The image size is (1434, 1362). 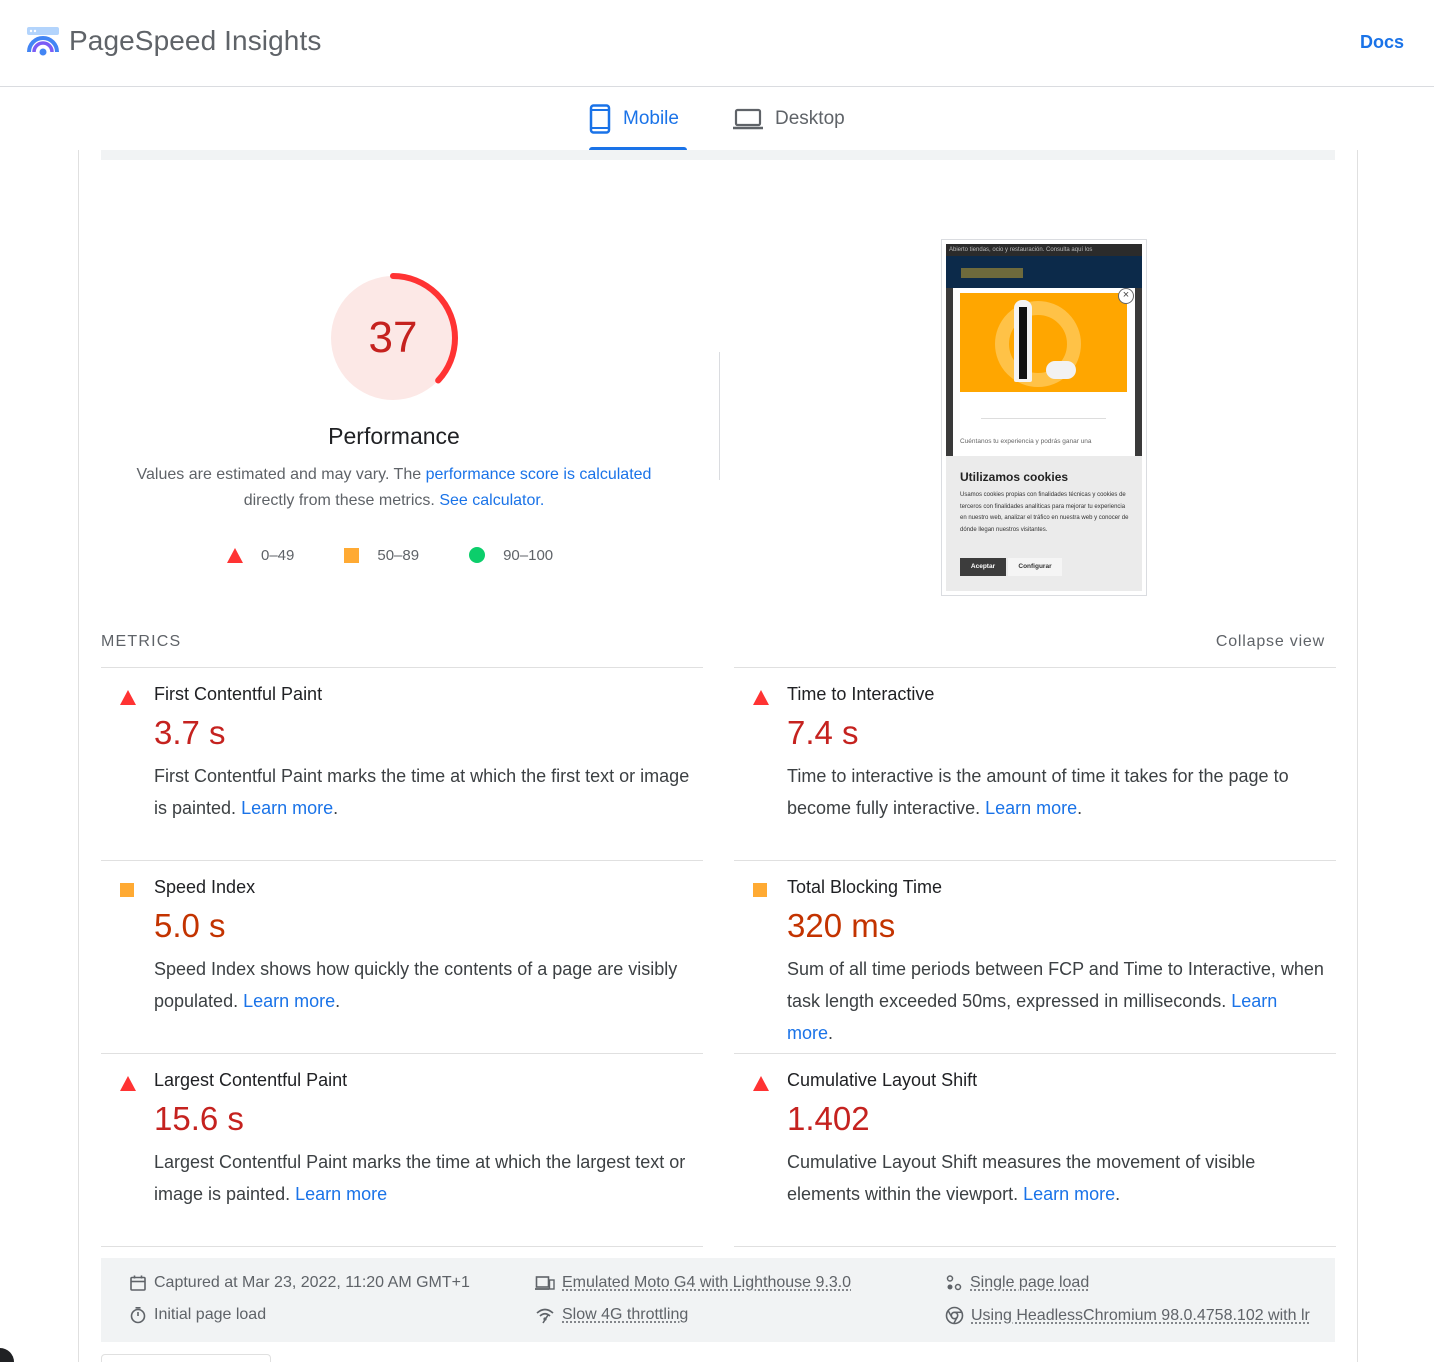 I want to click on score-legend: 0–49 50–89 90–100, so click(x=415, y=555).